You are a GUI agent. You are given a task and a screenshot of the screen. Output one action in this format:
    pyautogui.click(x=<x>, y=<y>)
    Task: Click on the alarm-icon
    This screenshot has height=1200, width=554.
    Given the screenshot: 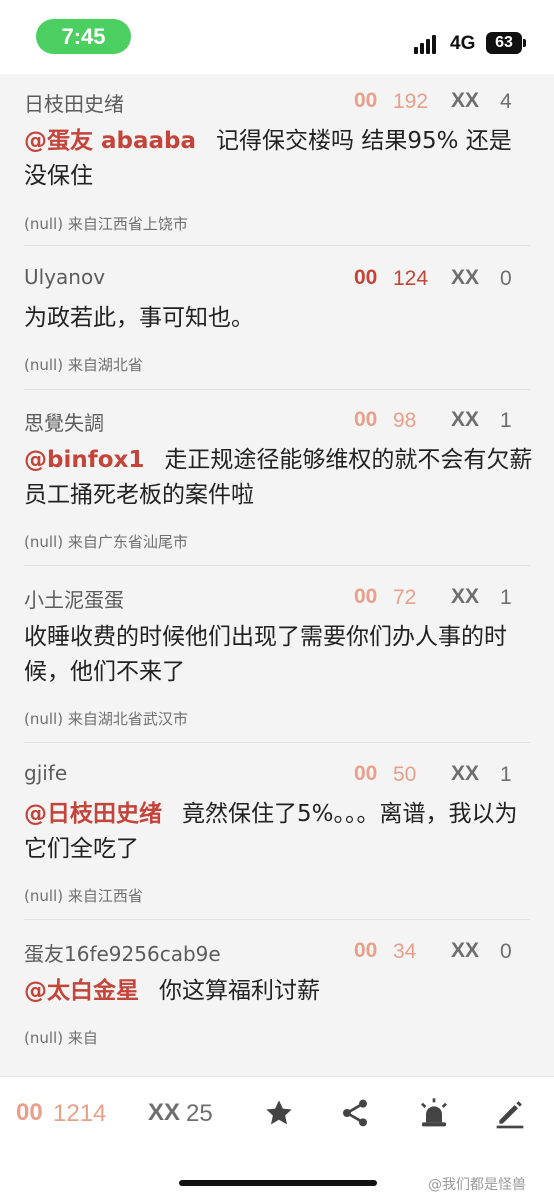 What is the action you would take?
    pyautogui.click(x=434, y=1113)
    